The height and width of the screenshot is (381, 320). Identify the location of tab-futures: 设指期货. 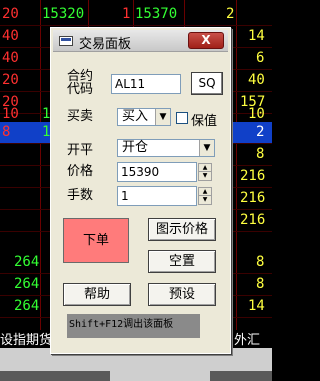
(26, 338).